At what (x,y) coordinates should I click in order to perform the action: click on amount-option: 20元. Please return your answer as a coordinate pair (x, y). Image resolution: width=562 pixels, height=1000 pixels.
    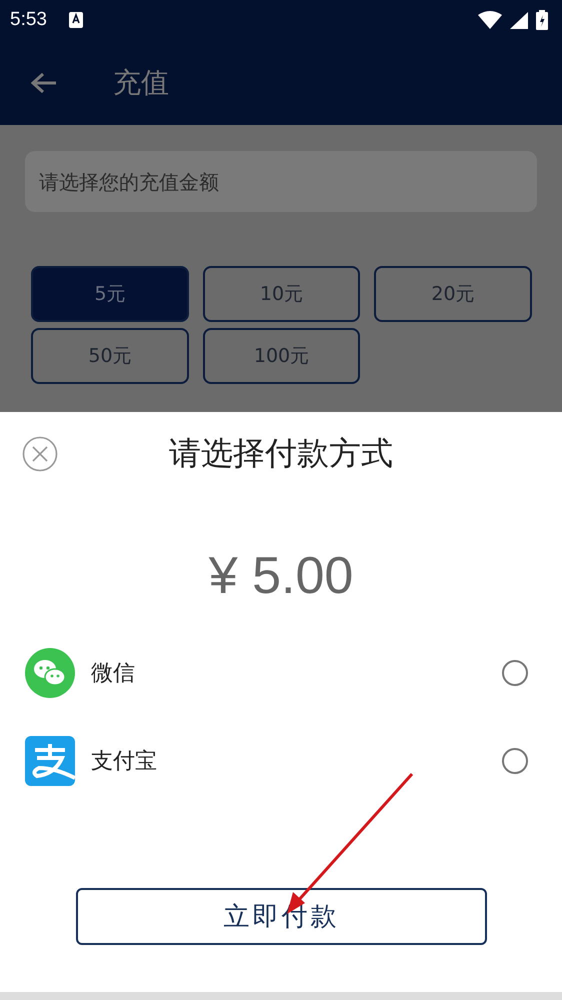
    Looking at the image, I should click on (453, 294).